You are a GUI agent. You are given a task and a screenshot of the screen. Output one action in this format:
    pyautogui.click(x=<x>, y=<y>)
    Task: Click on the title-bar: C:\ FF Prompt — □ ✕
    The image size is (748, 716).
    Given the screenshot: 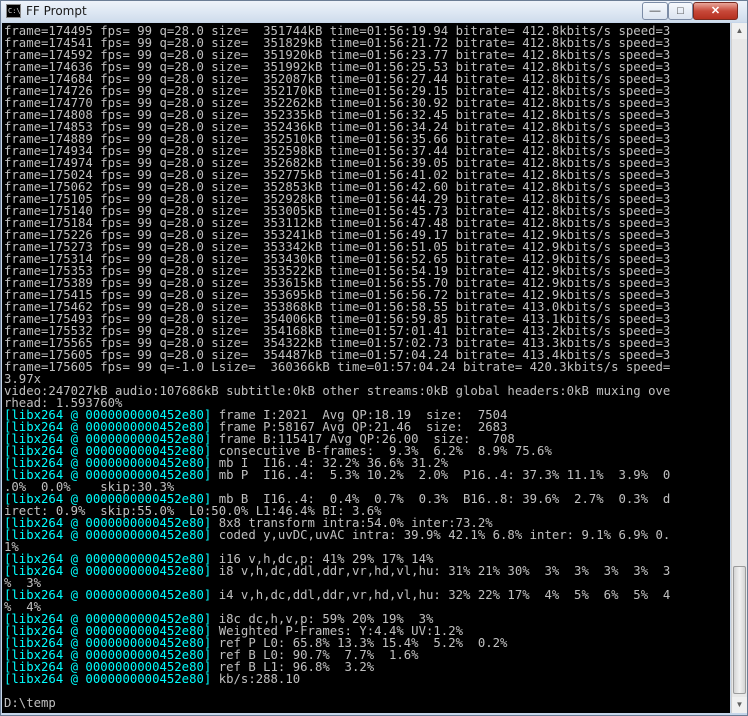 What is the action you would take?
    pyautogui.click(x=374, y=11)
    